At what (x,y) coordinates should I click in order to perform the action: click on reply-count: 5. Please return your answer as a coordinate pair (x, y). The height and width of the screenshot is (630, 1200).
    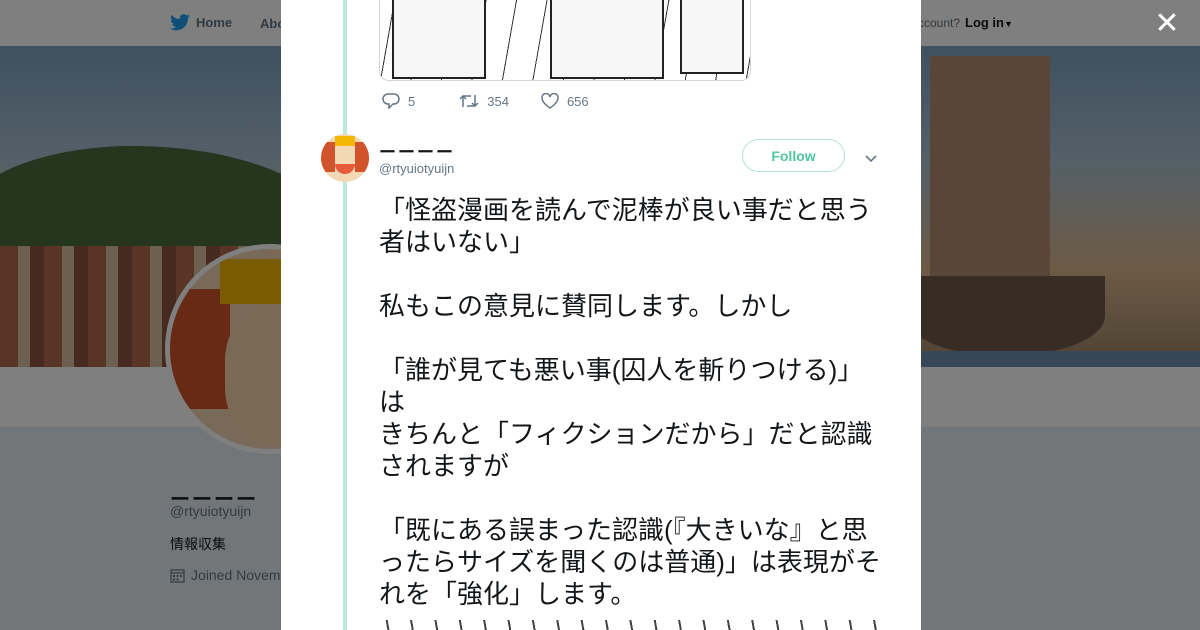
    Looking at the image, I should click on (412, 101).